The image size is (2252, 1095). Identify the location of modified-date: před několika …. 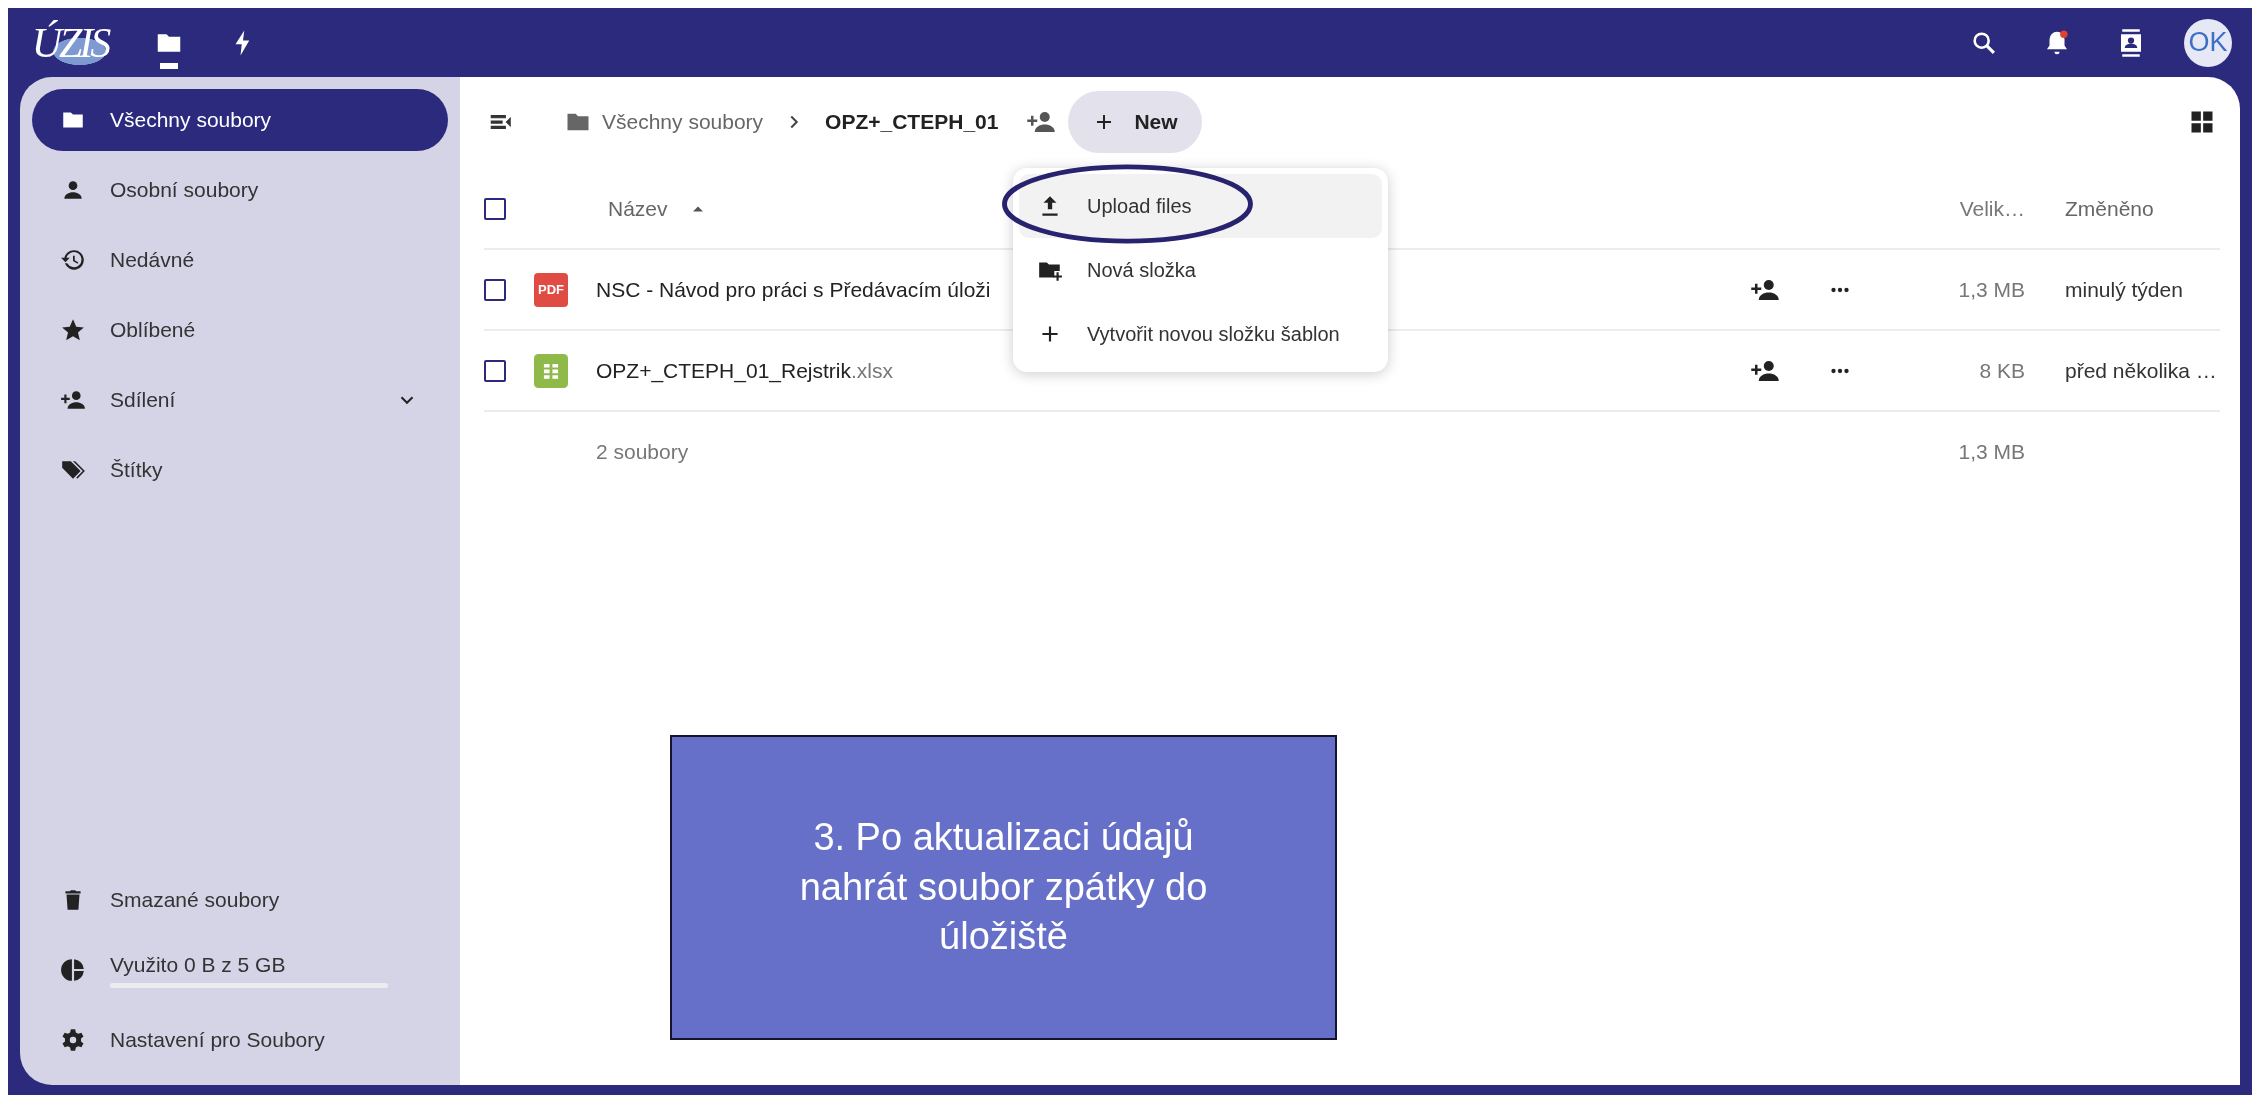
(2141, 370).